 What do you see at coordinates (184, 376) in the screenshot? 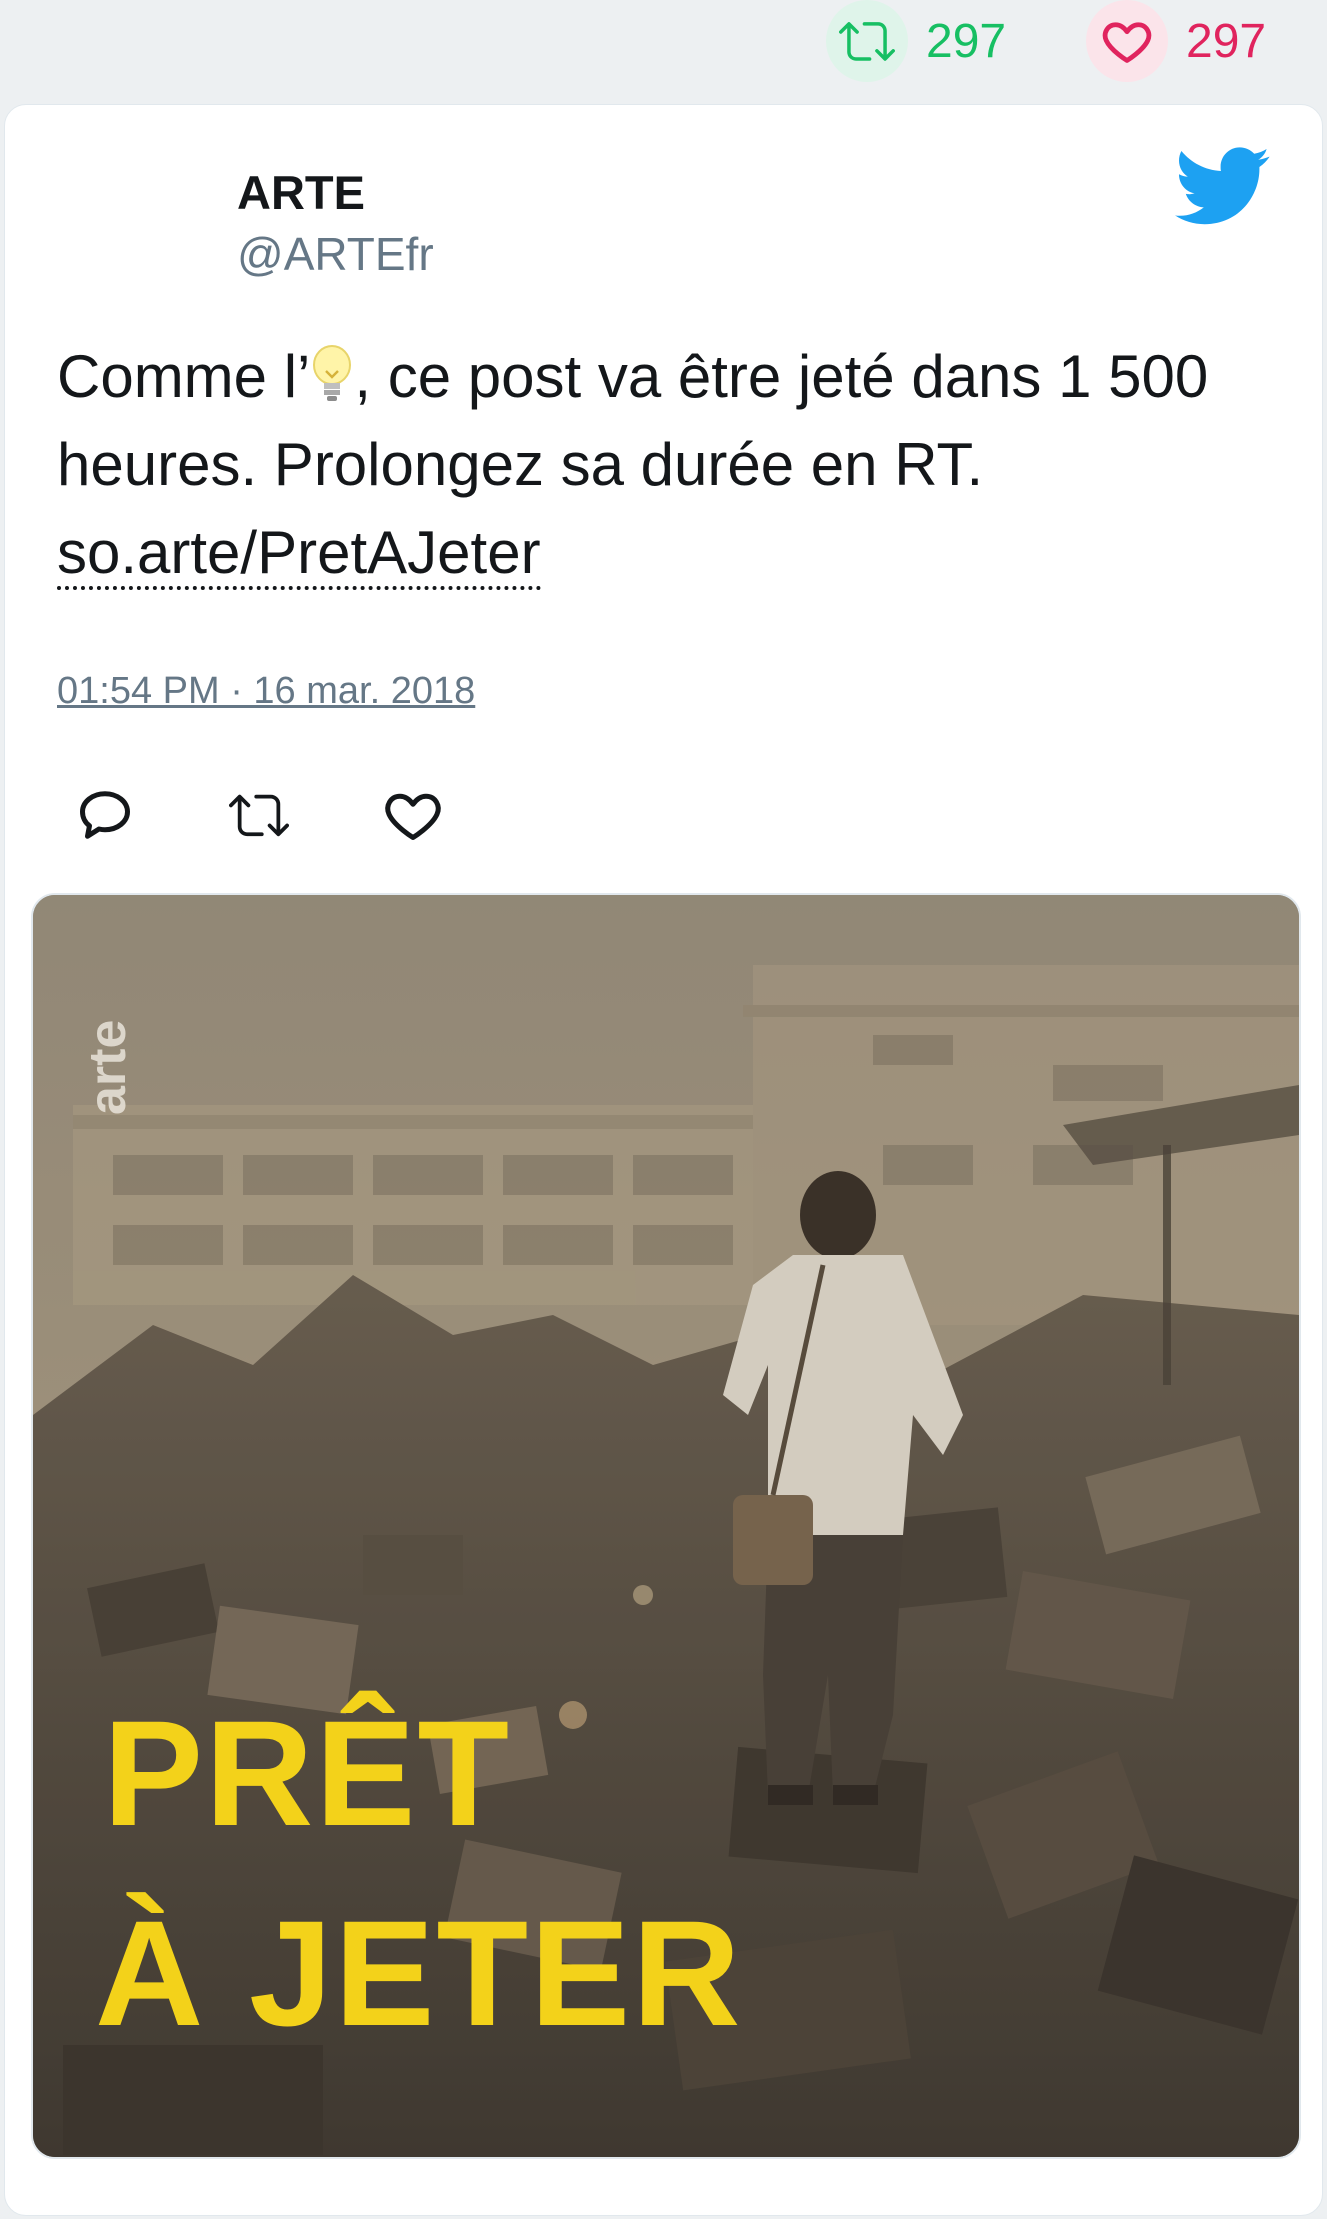
I see `tweet-text-start: Comme l’` at bounding box center [184, 376].